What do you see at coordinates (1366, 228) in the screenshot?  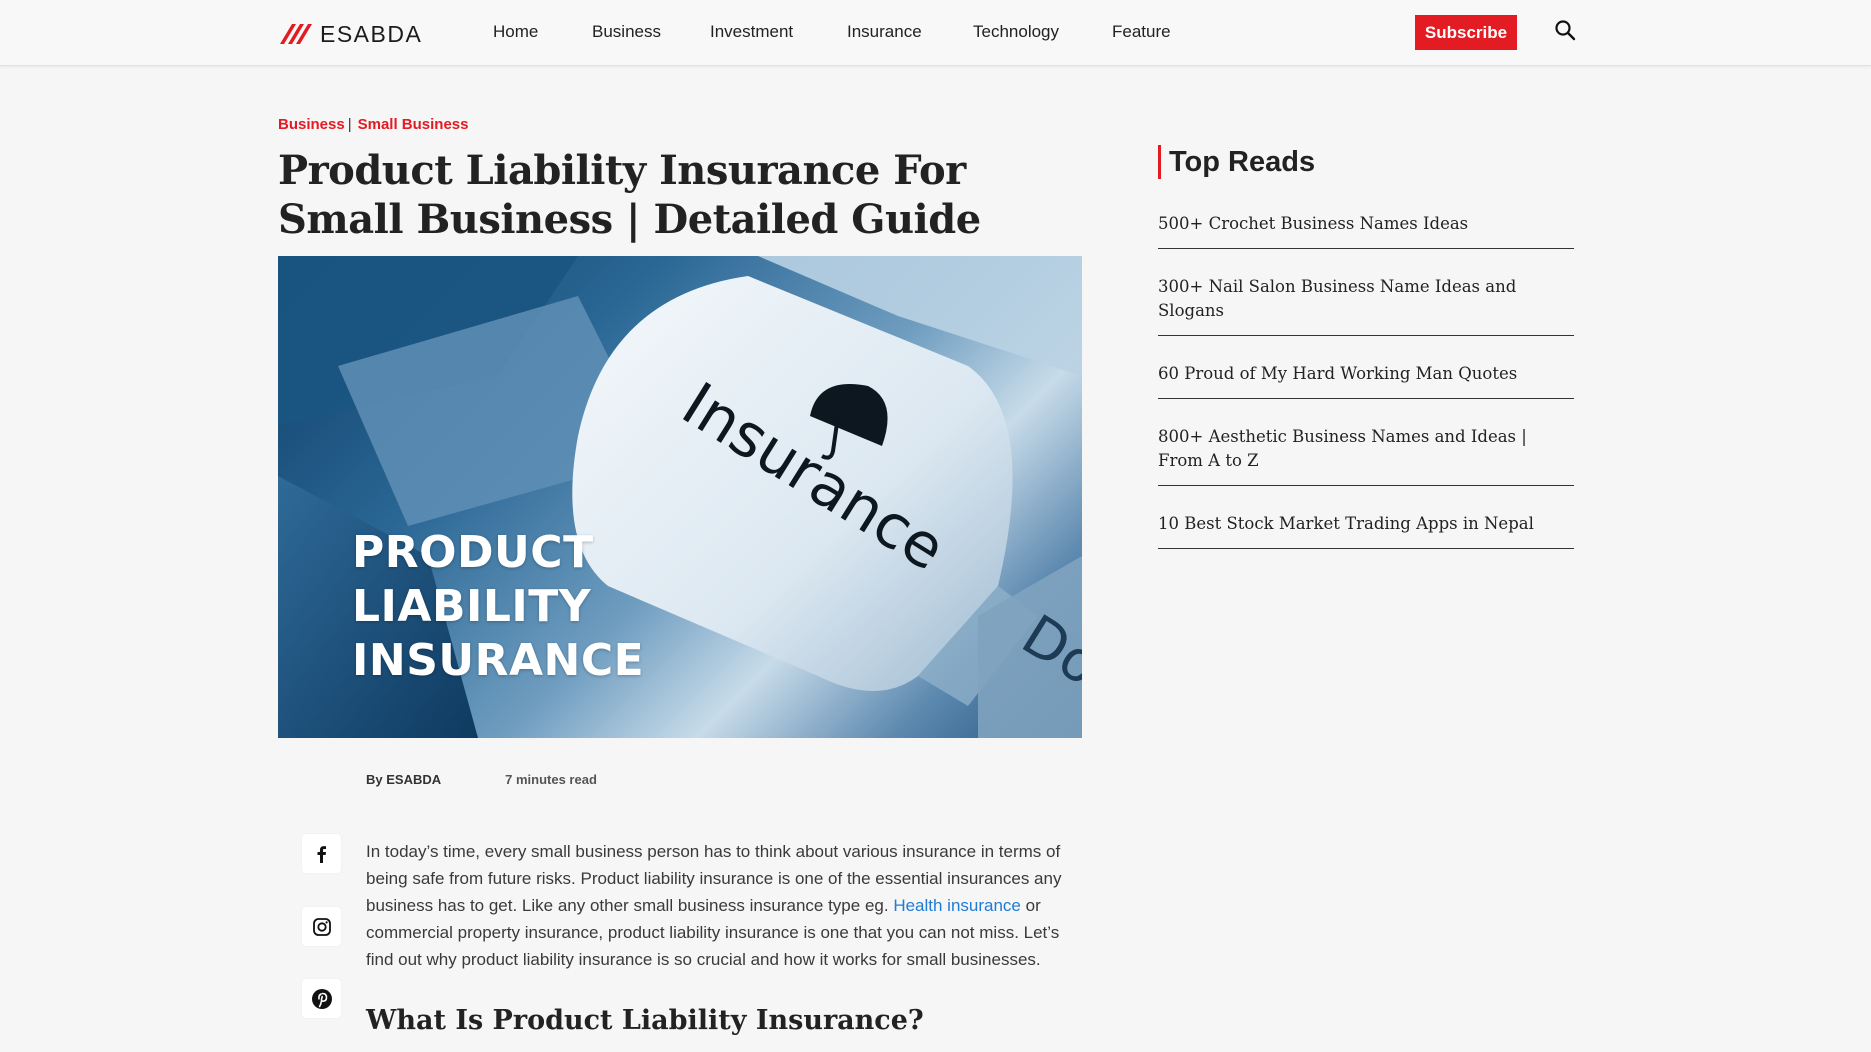 I see `top-read-item: 500+ Crochet Business Names Ideas` at bounding box center [1366, 228].